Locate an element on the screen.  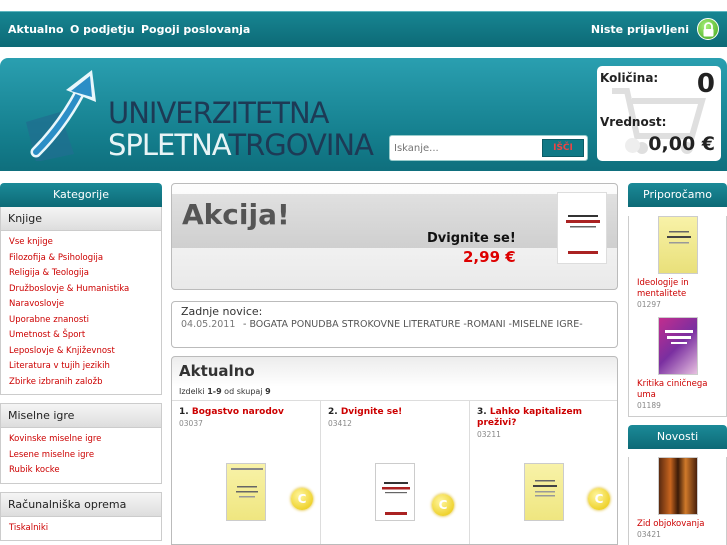
promo-title: Akcija! is located at coordinates (236, 214).